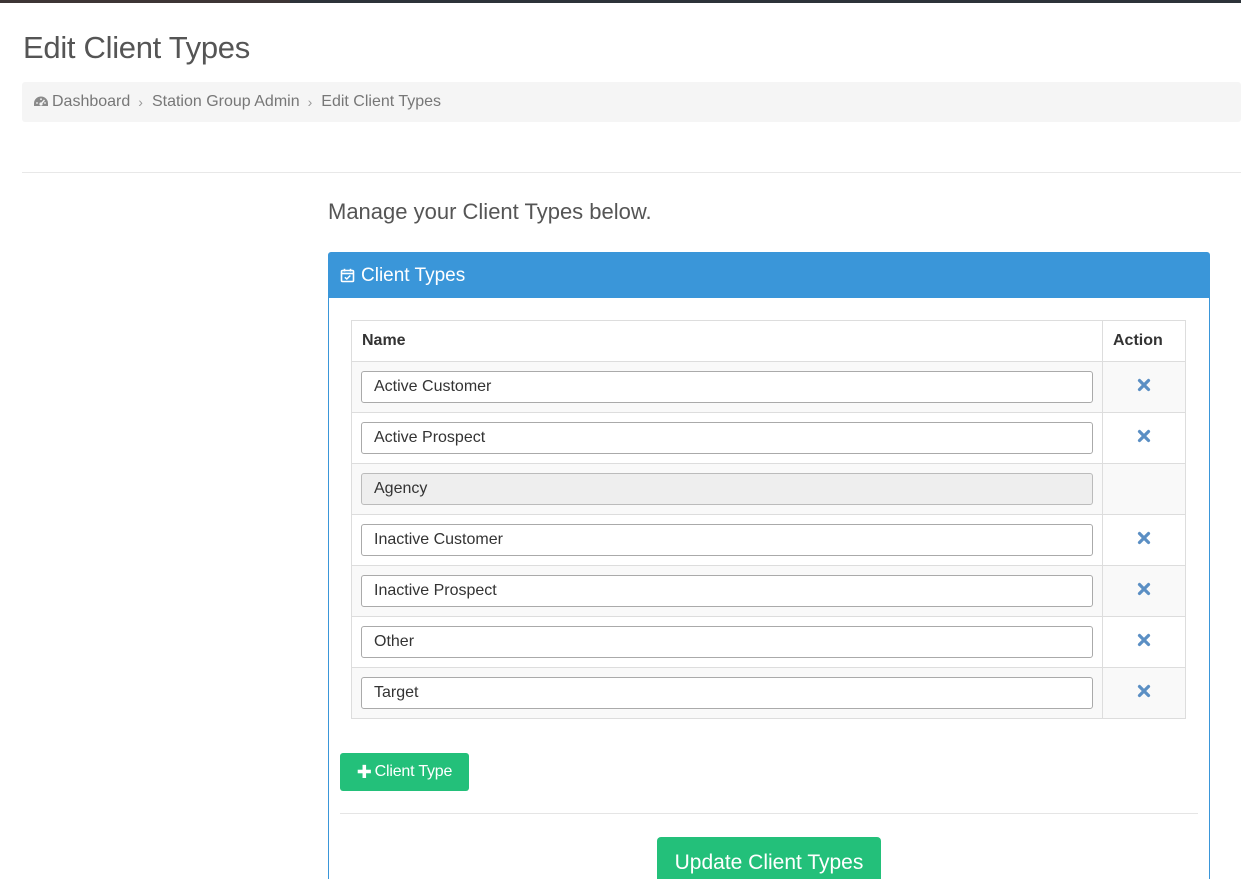 The width and height of the screenshot is (1241, 879). I want to click on page-title: Edit Client Types, so click(136, 47).